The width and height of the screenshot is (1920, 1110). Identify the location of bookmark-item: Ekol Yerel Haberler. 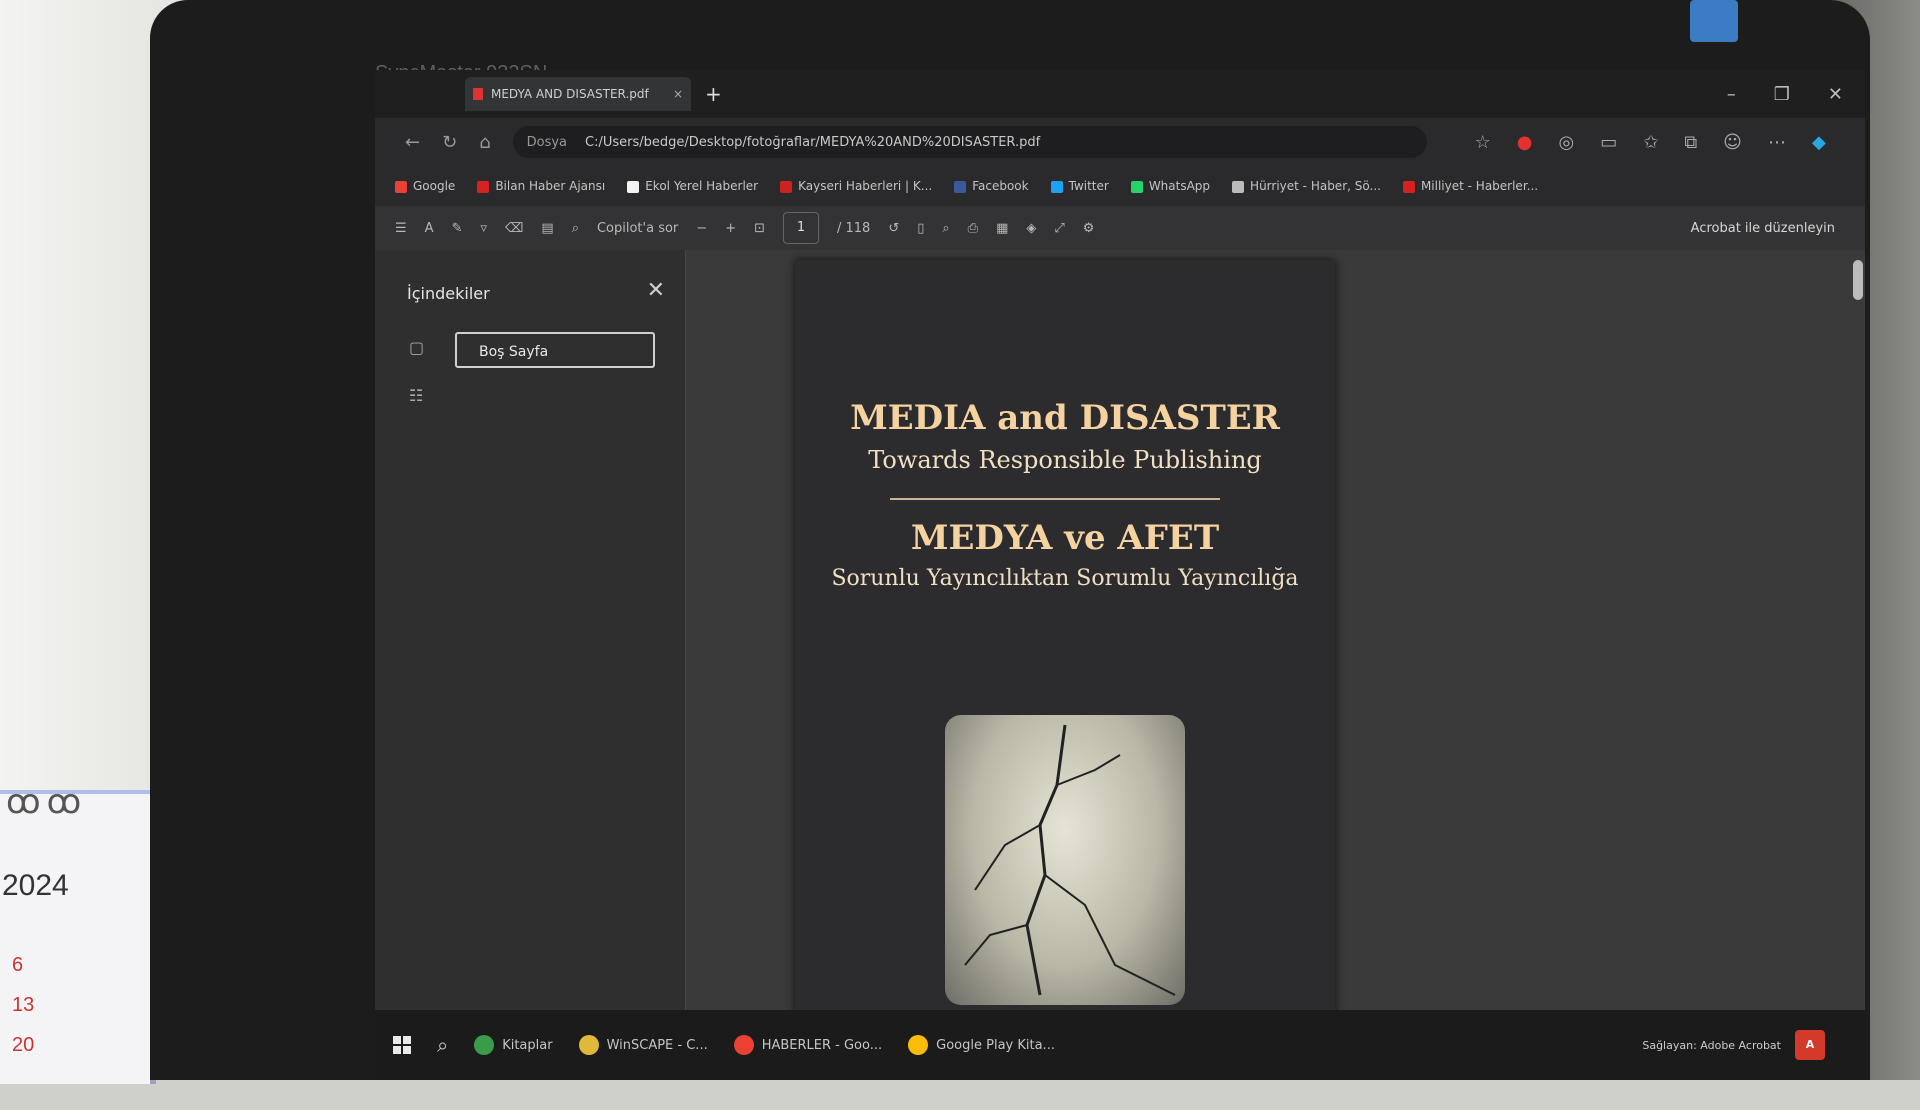
(692, 186).